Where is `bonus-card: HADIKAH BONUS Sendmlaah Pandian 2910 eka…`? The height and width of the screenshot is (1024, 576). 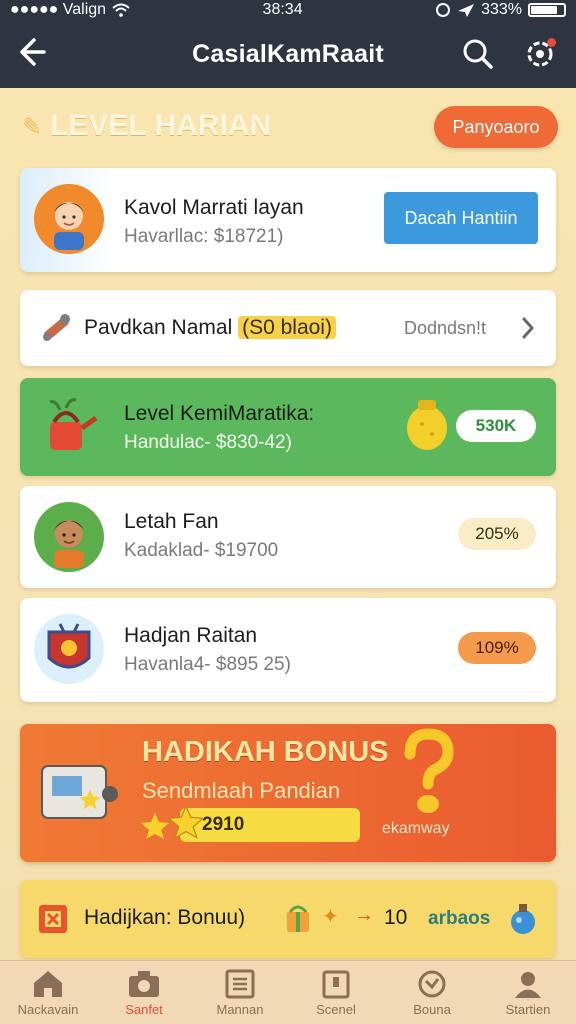
bonus-card: HADIKAH BONUS Sendmlaah Pandian 2910 eka… is located at coordinates (288, 793).